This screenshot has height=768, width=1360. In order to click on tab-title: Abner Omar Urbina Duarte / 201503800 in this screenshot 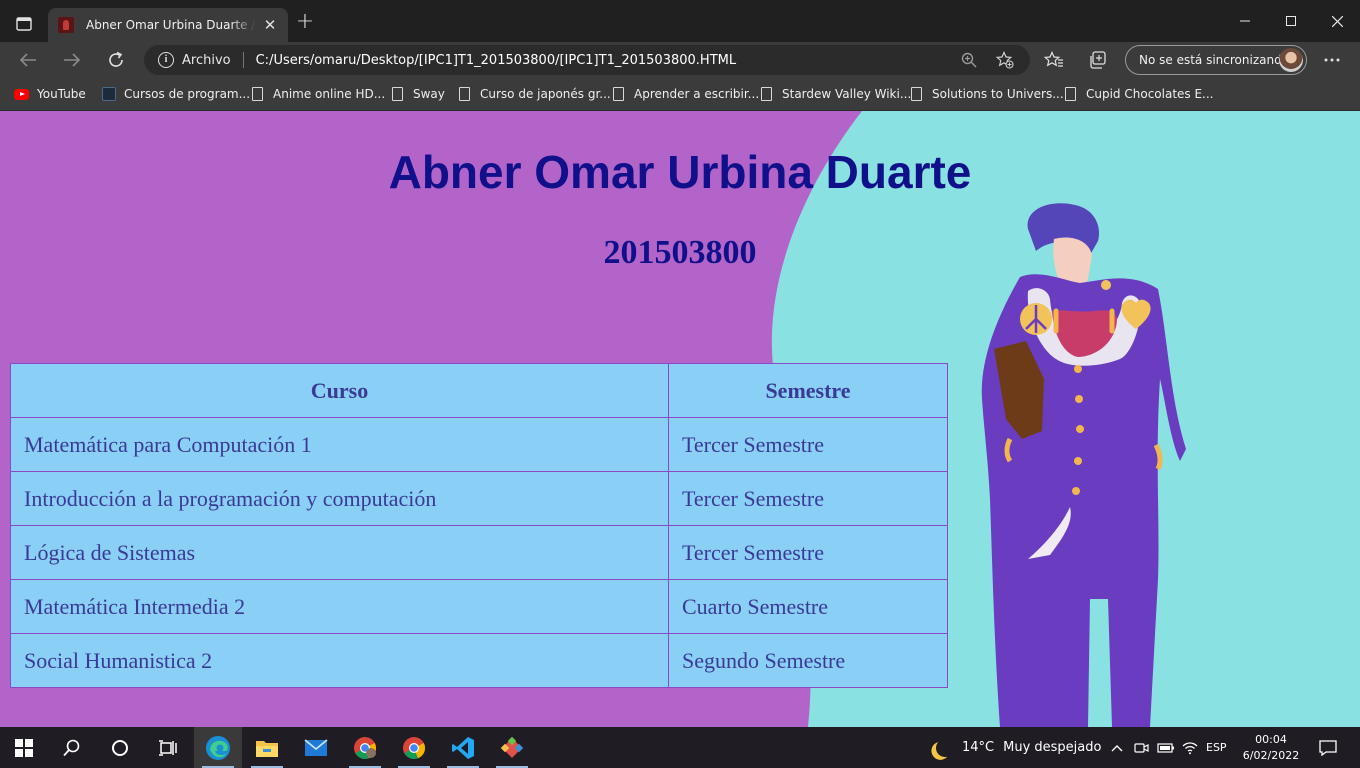, I will do `click(171, 25)`.